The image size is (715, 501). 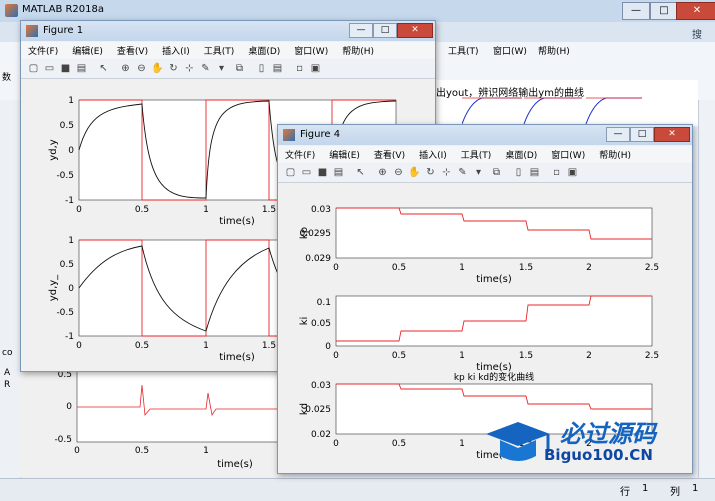 What do you see at coordinates (695, 11) in the screenshot?
I see `main-close-button: ✕` at bounding box center [695, 11].